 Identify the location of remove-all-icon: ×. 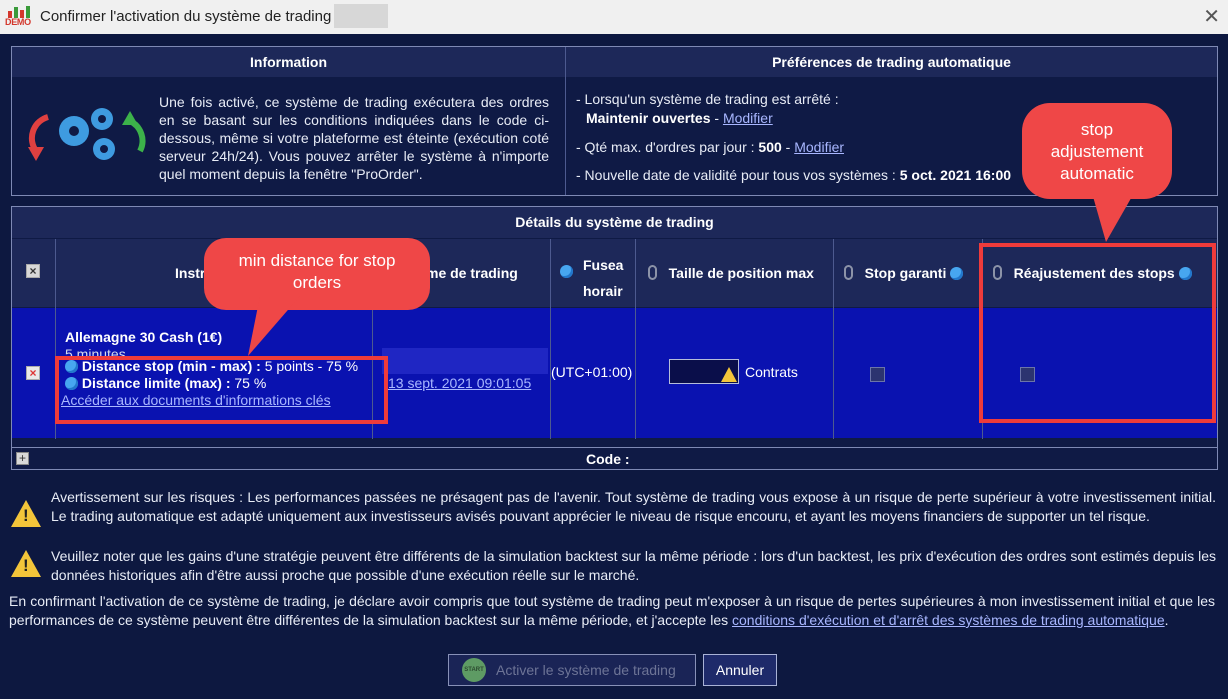
(33, 271).